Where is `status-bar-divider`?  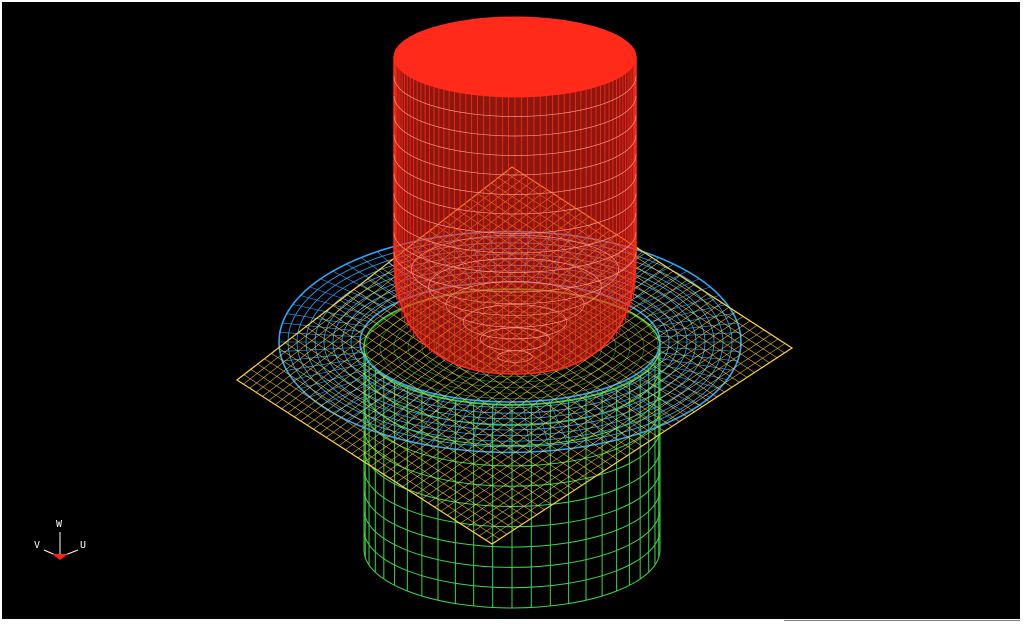
status-bar-divider is located at coordinates (902, 620).